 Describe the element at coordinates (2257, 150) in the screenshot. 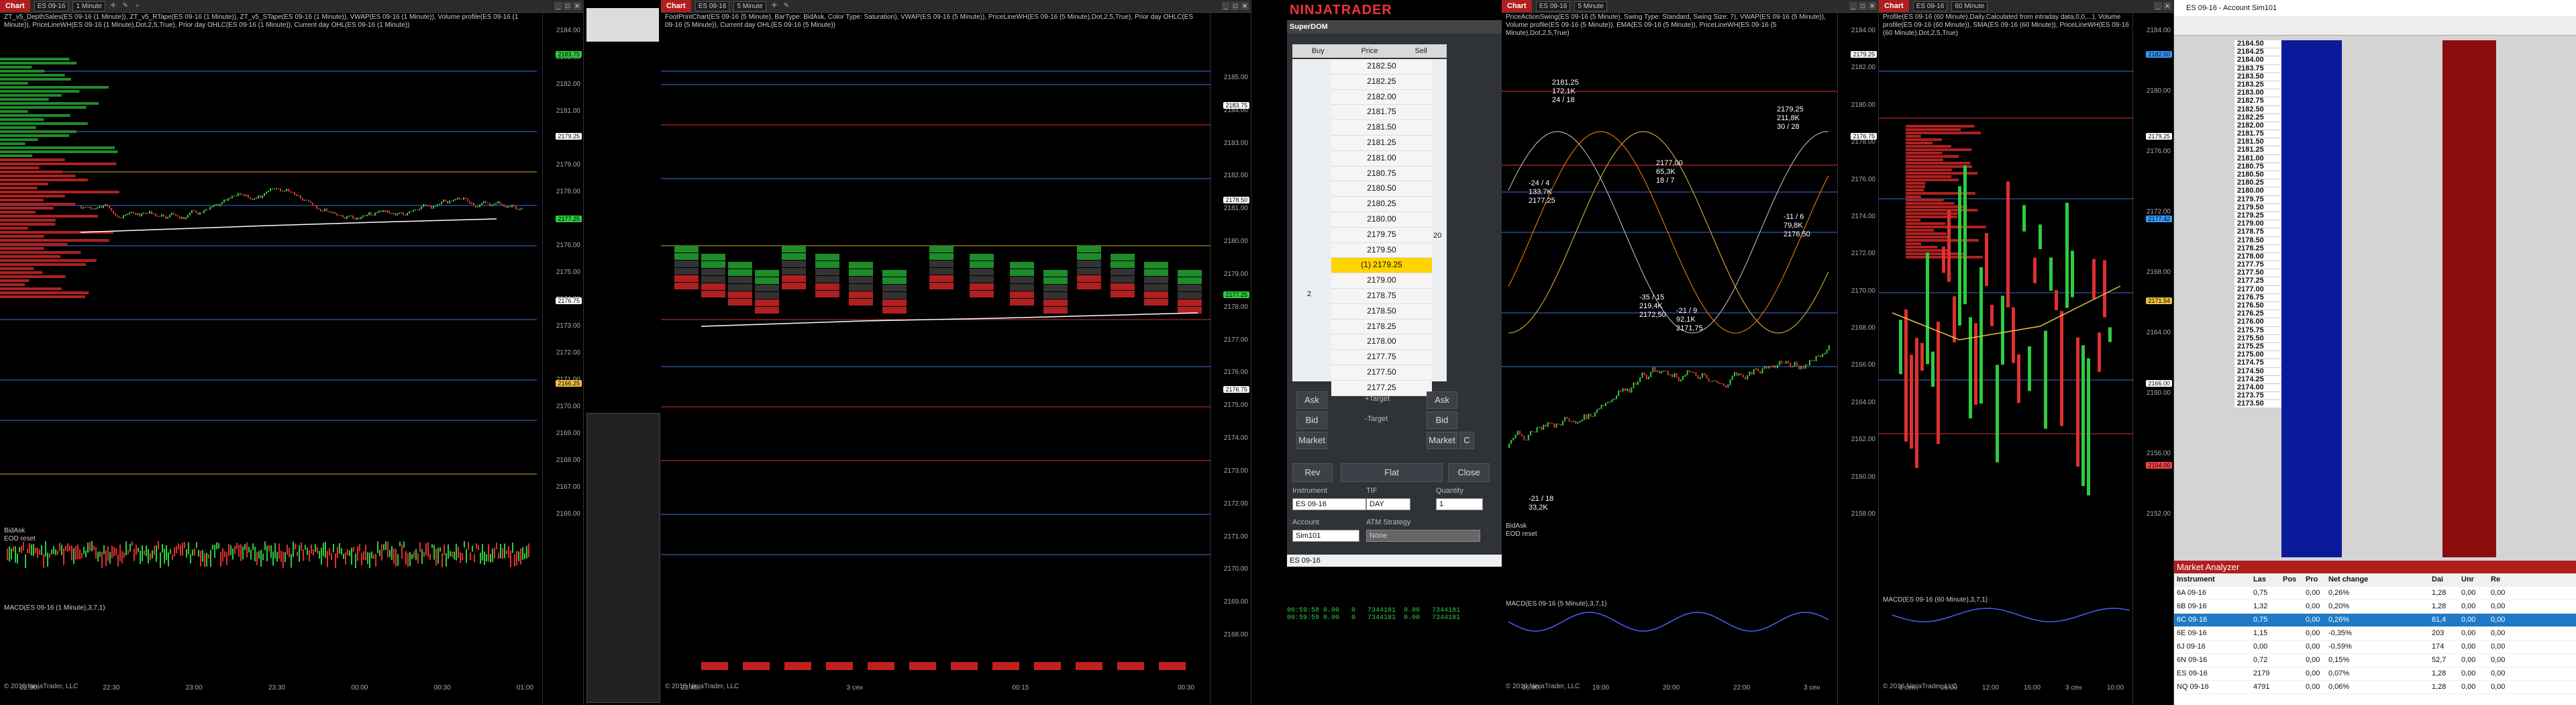

I see `account-price-row: 2181.25` at that location.